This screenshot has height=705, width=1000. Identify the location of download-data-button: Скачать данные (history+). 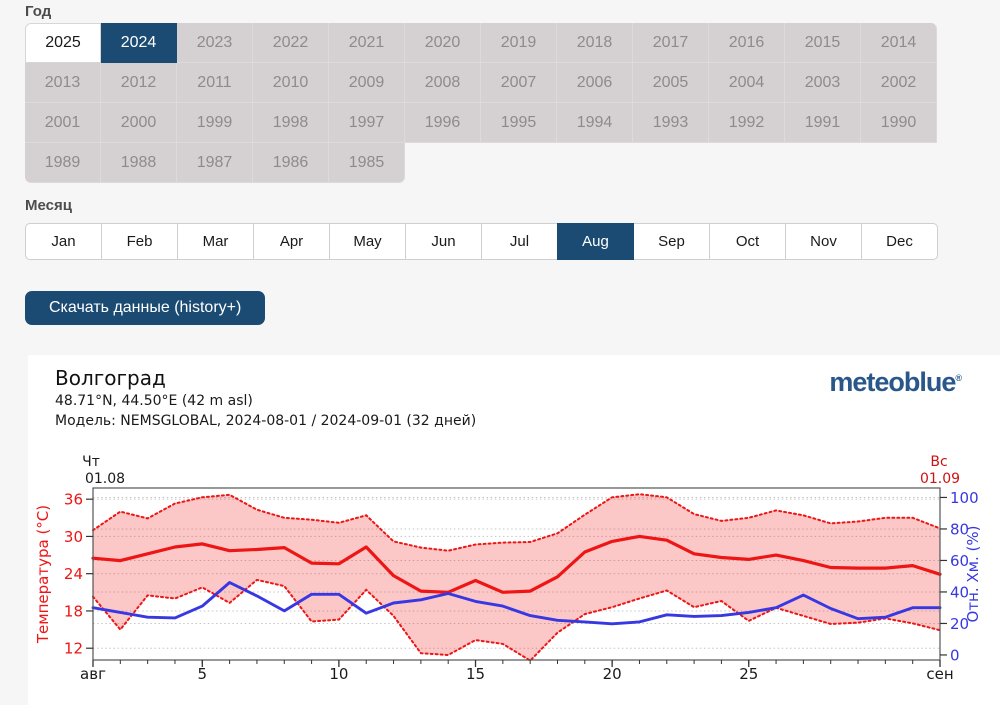
(145, 308).